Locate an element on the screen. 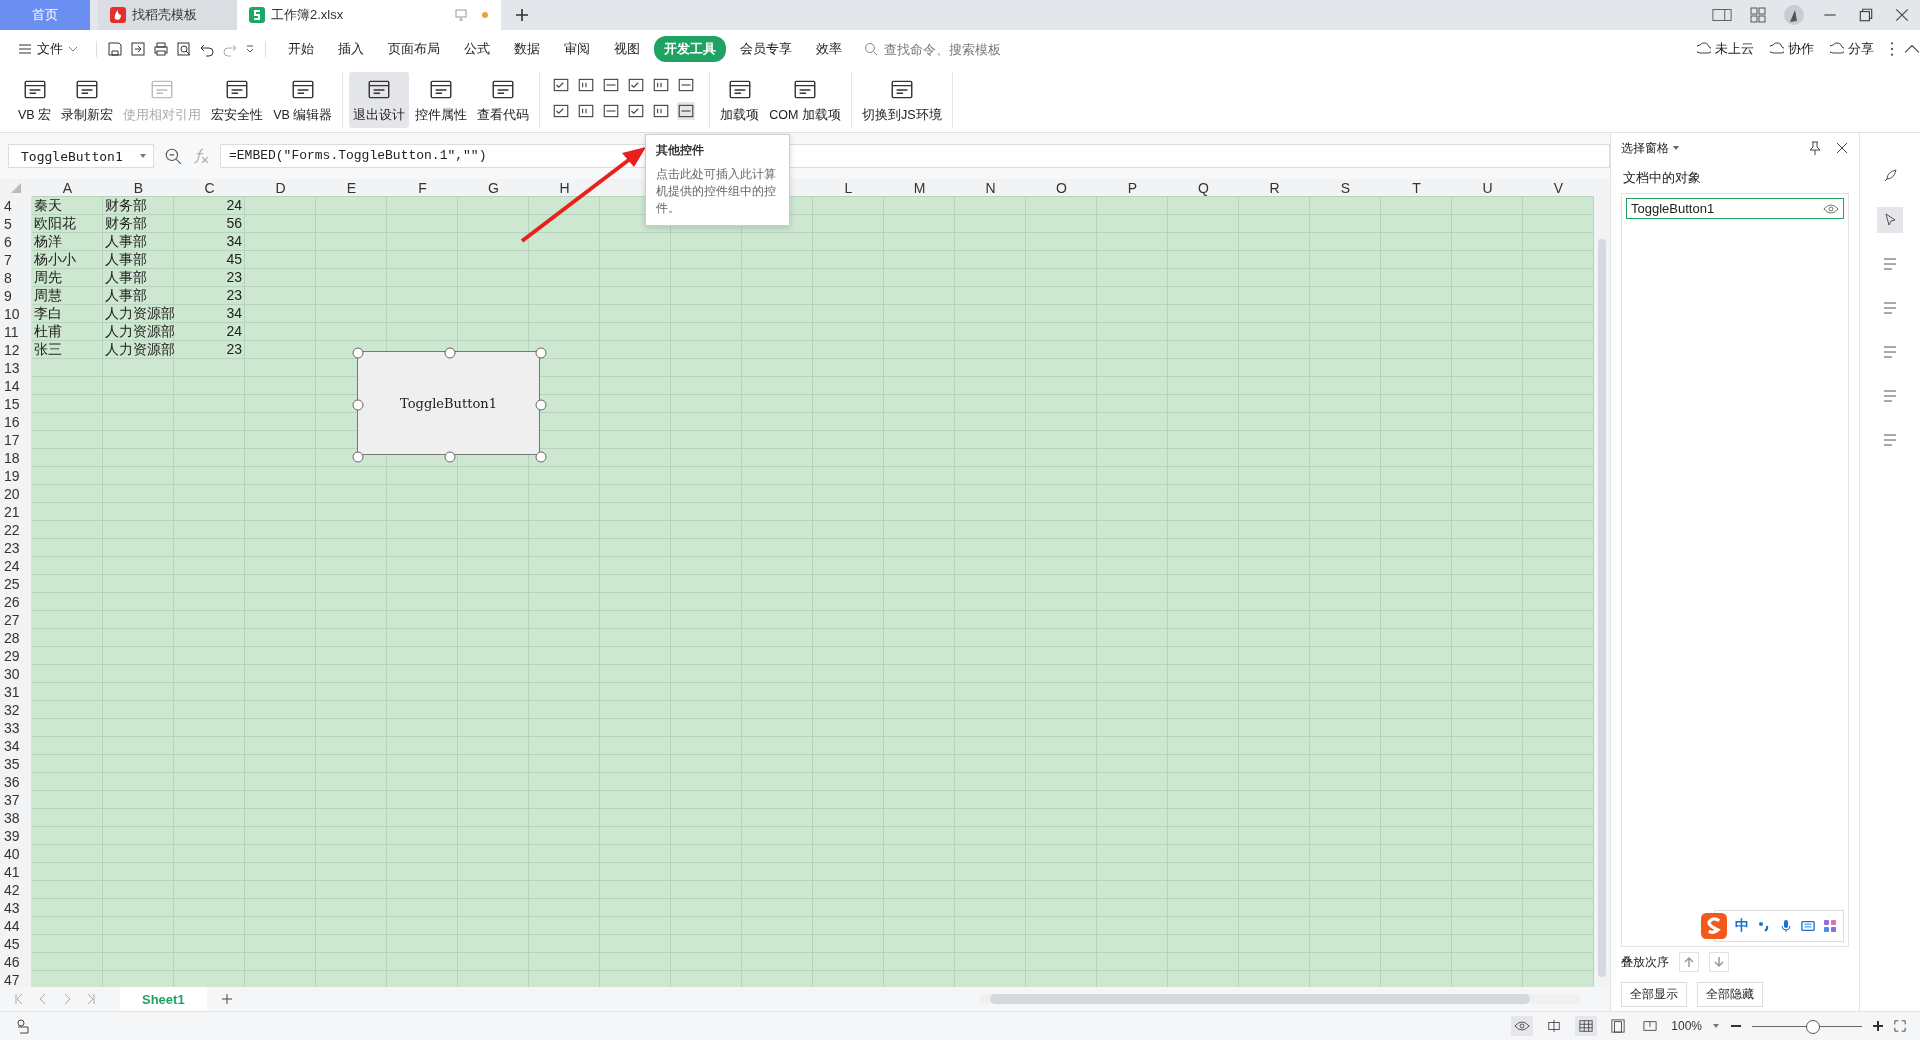 Image resolution: width=1920 pixels, height=1040 pixels. row-number: 22 is located at coordinates (12, 530).